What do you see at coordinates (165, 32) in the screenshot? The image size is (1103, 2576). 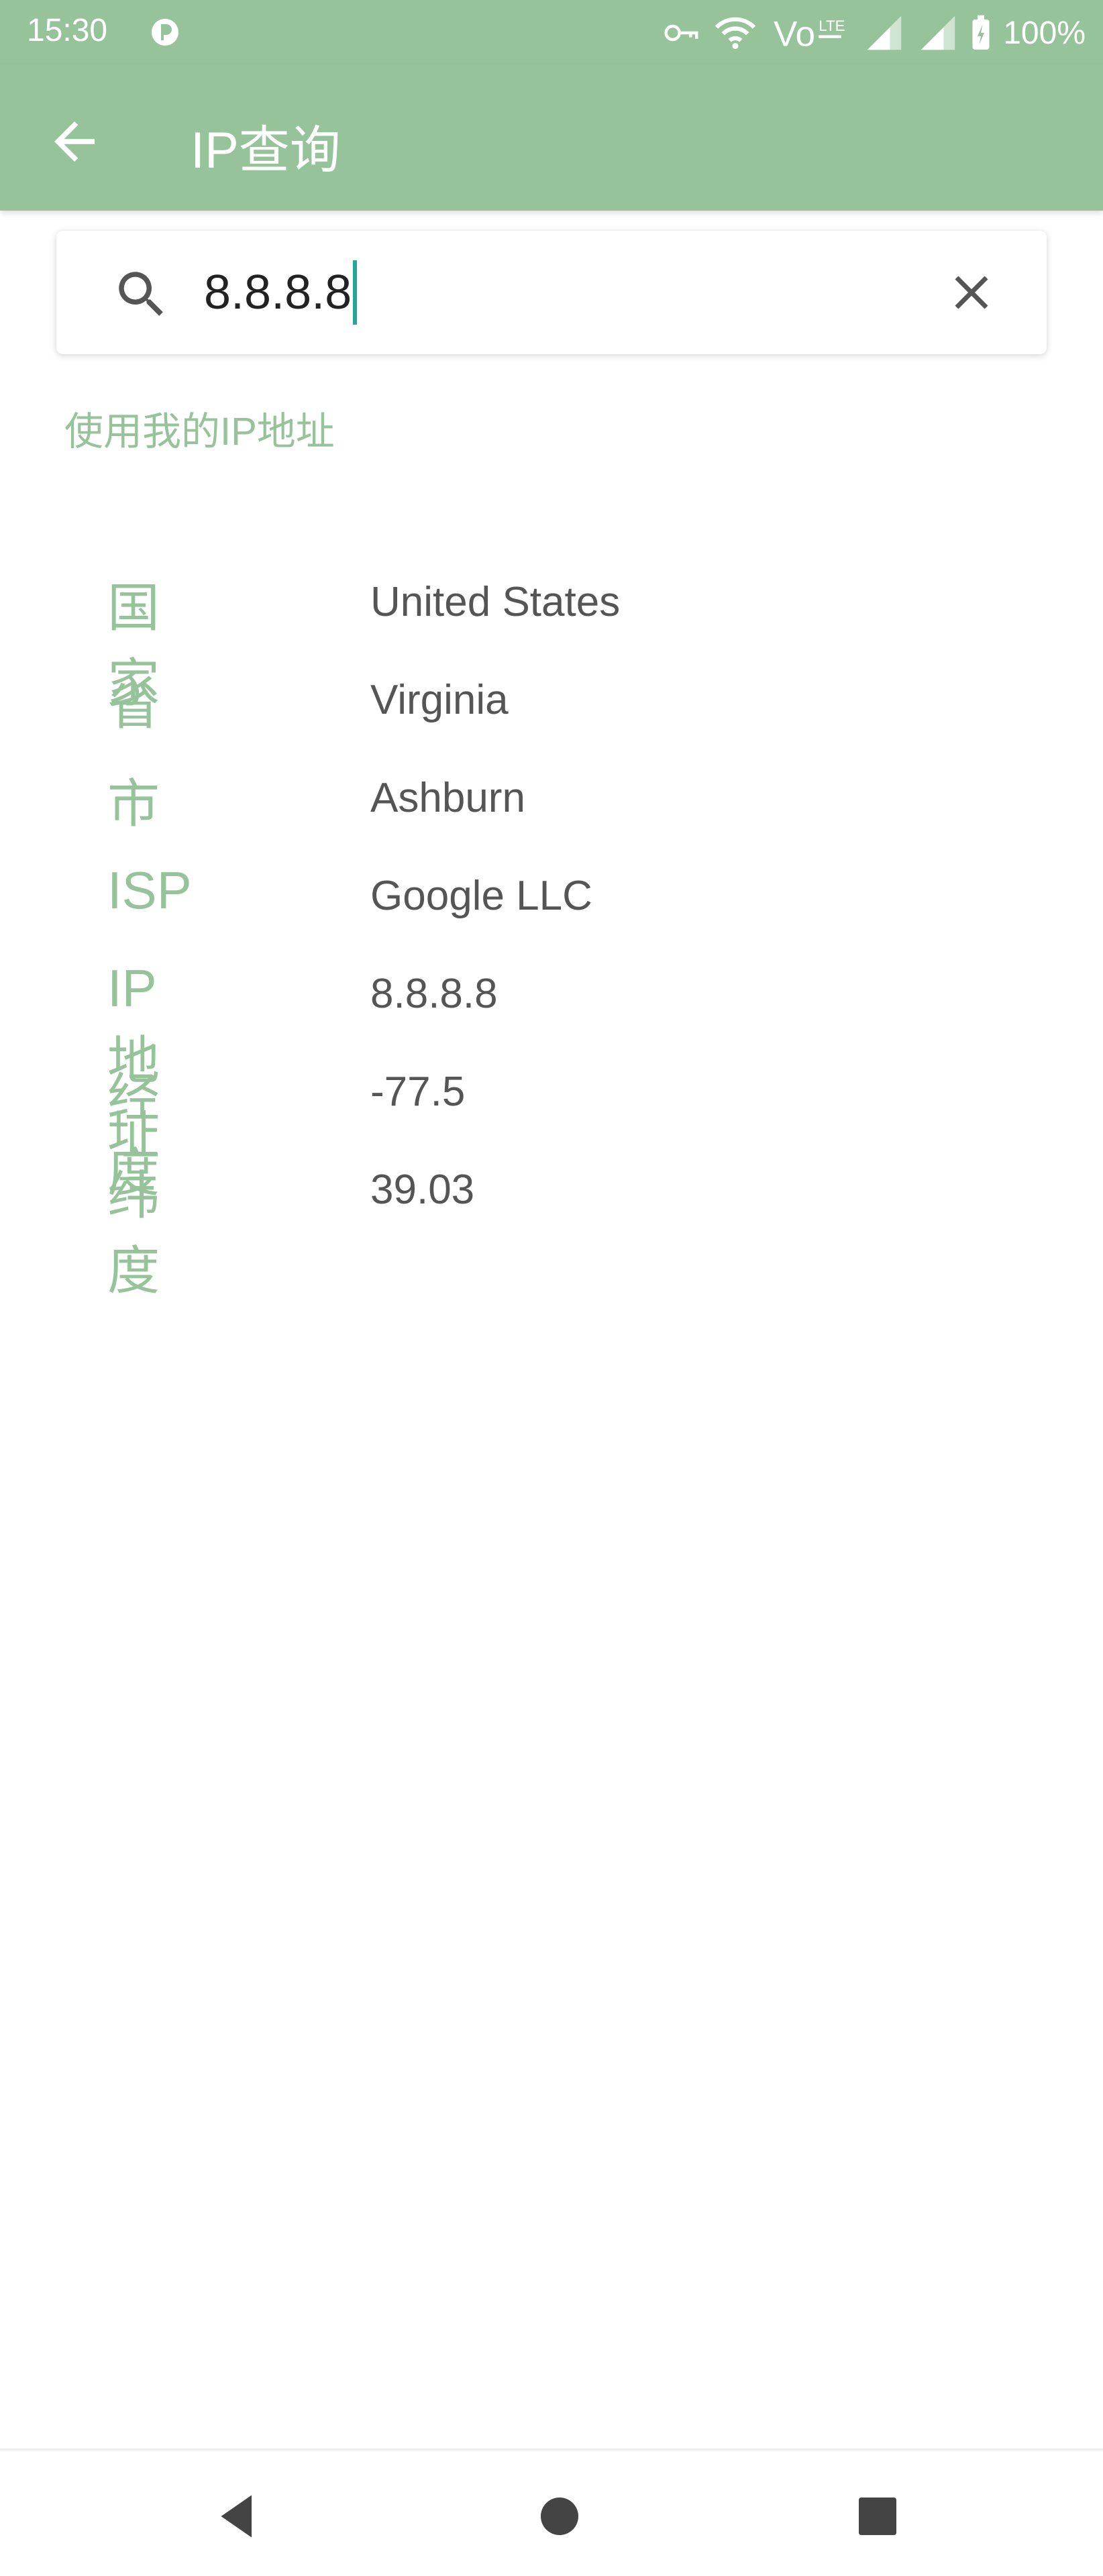 I see `sync-status-icon` at bounding box center [165, 32].